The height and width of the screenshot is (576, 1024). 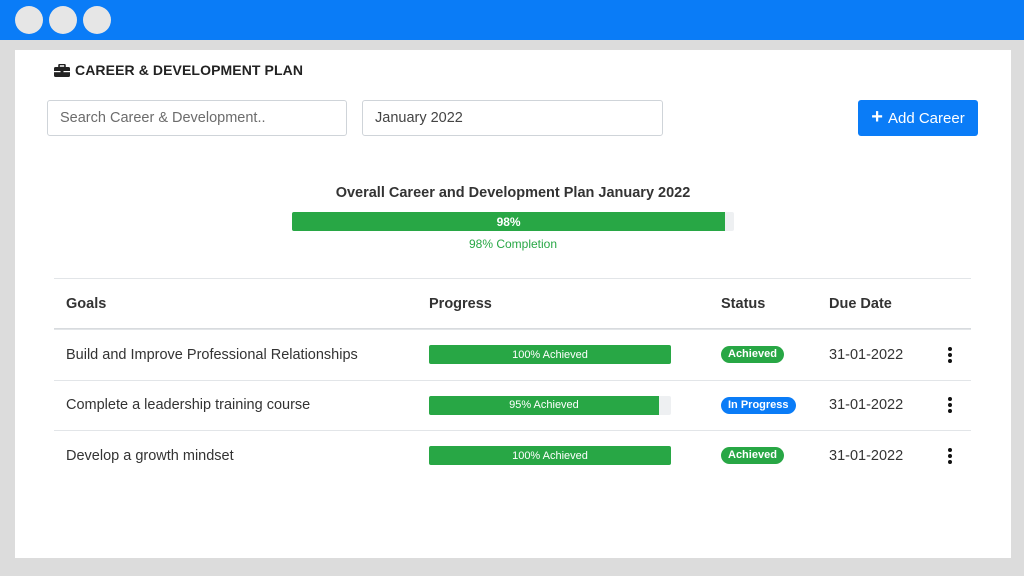 I want to click on add-career-button: + Add Career, so click(x=918, y=118).